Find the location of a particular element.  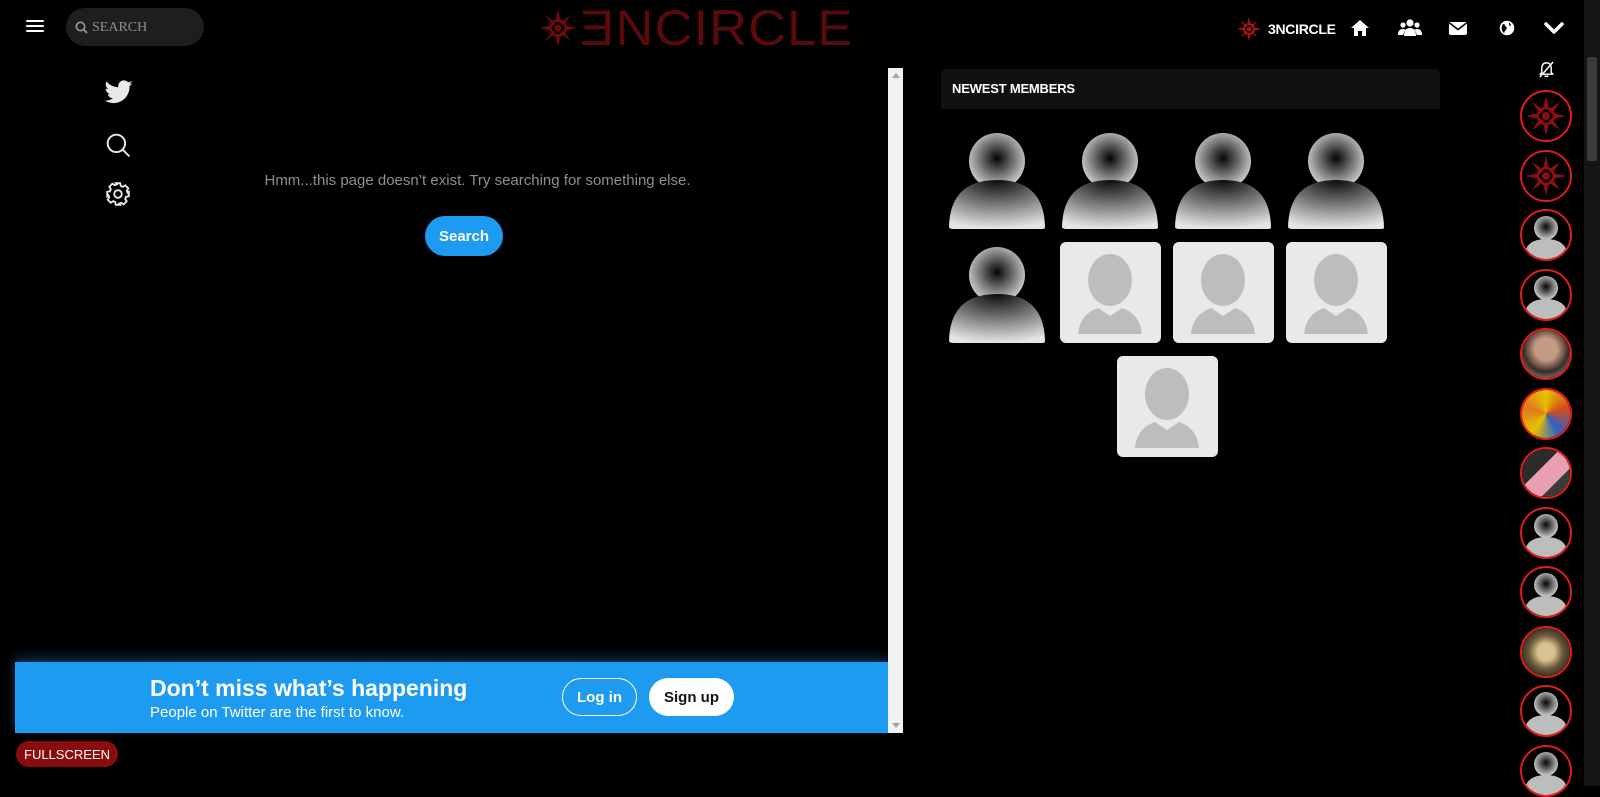

chevron-down-icon is located at coordinates (1554, 28).